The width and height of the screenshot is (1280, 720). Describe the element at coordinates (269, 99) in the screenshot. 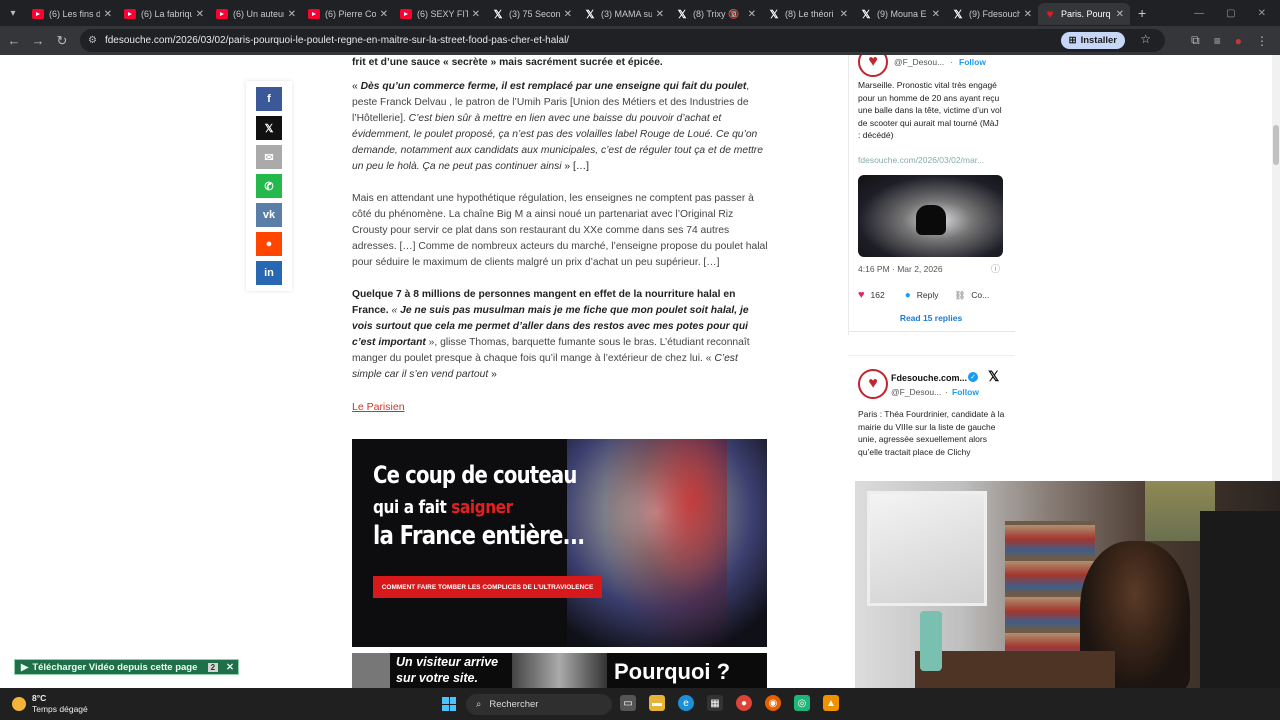

I see `facebook-share-icon: f` at that location.